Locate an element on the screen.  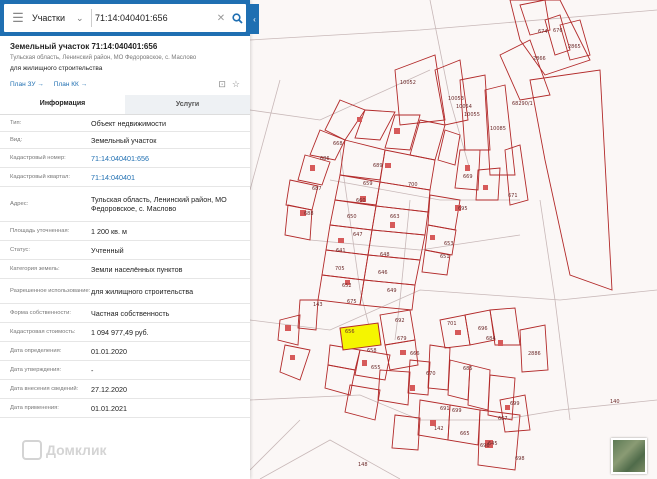
parcel-number-label: 655 is located at coordinates (376, 368).